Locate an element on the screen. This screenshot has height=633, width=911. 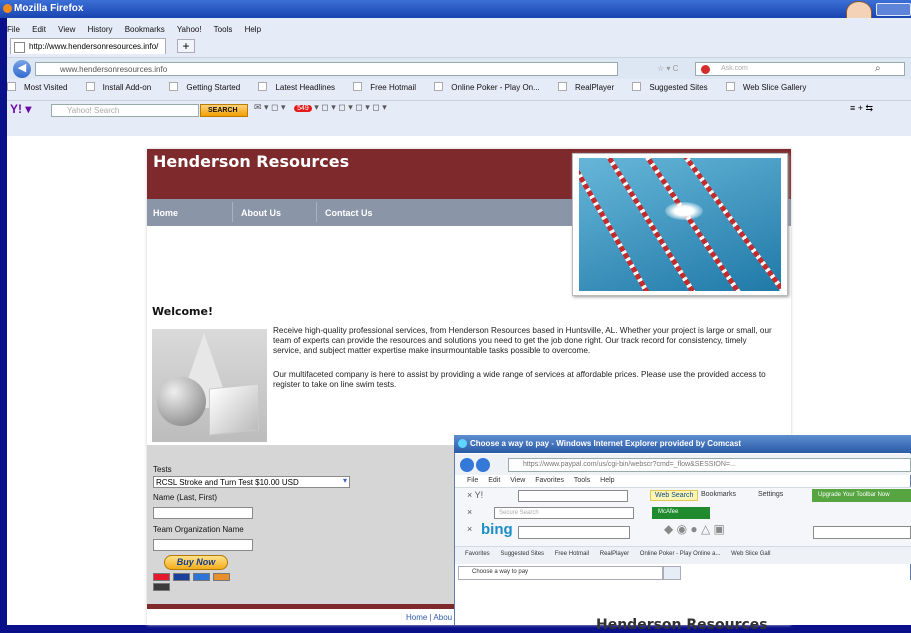
menu-tools: Tools is located at coordinates (223, 29).